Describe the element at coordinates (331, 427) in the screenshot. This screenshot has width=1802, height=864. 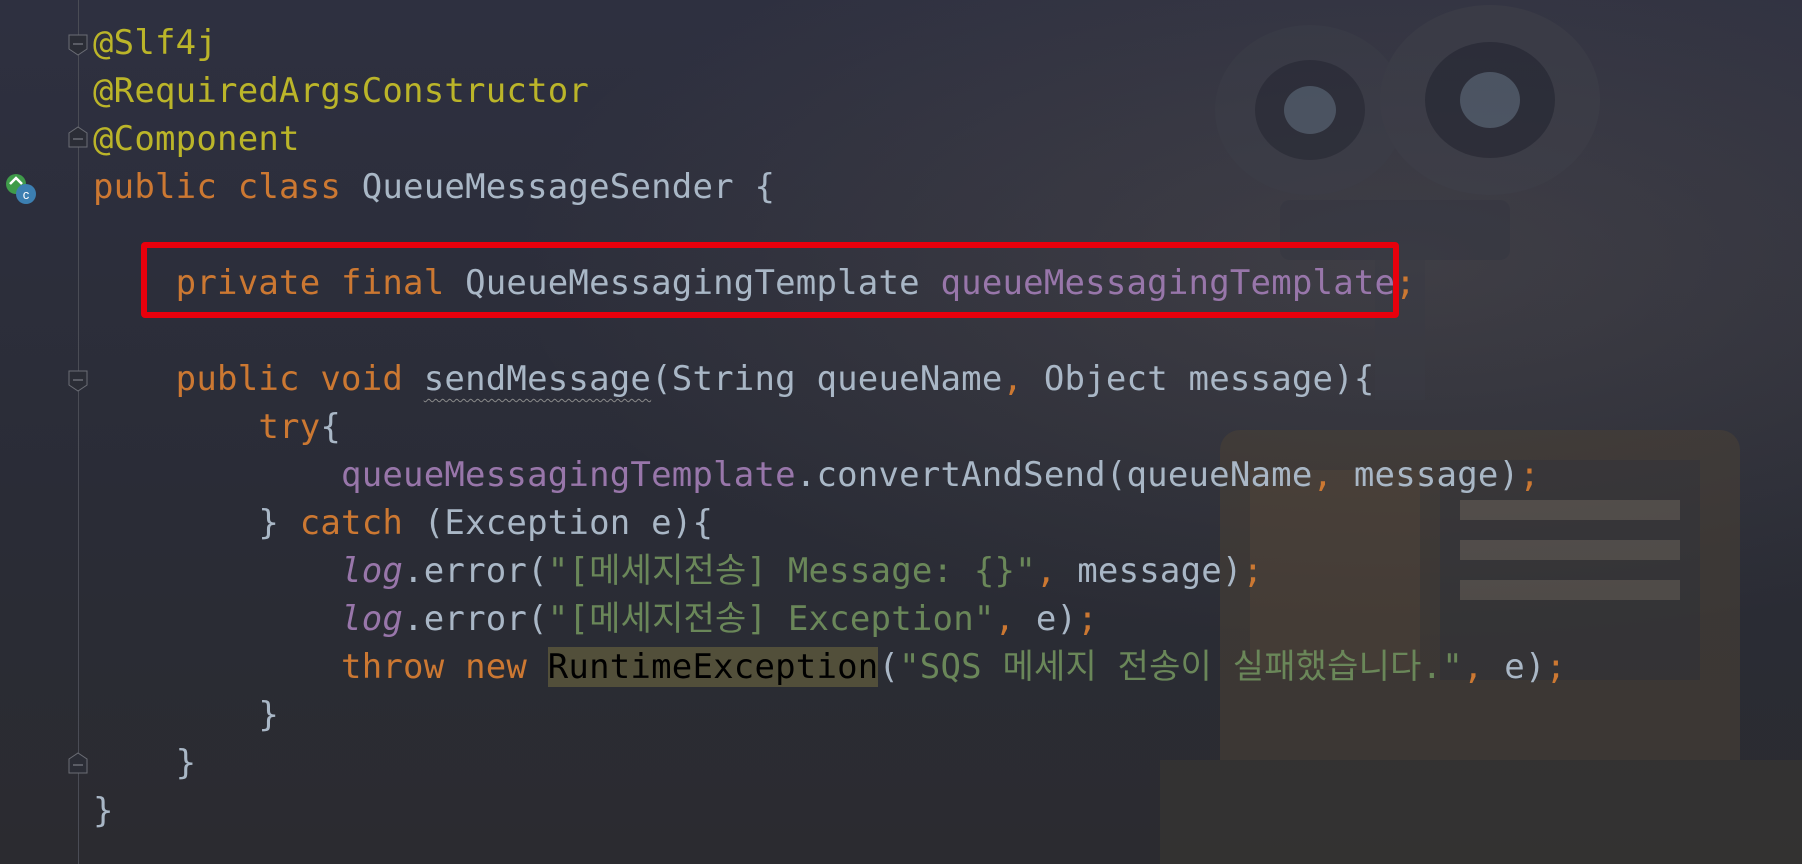
I see `code-token: {` at that location.